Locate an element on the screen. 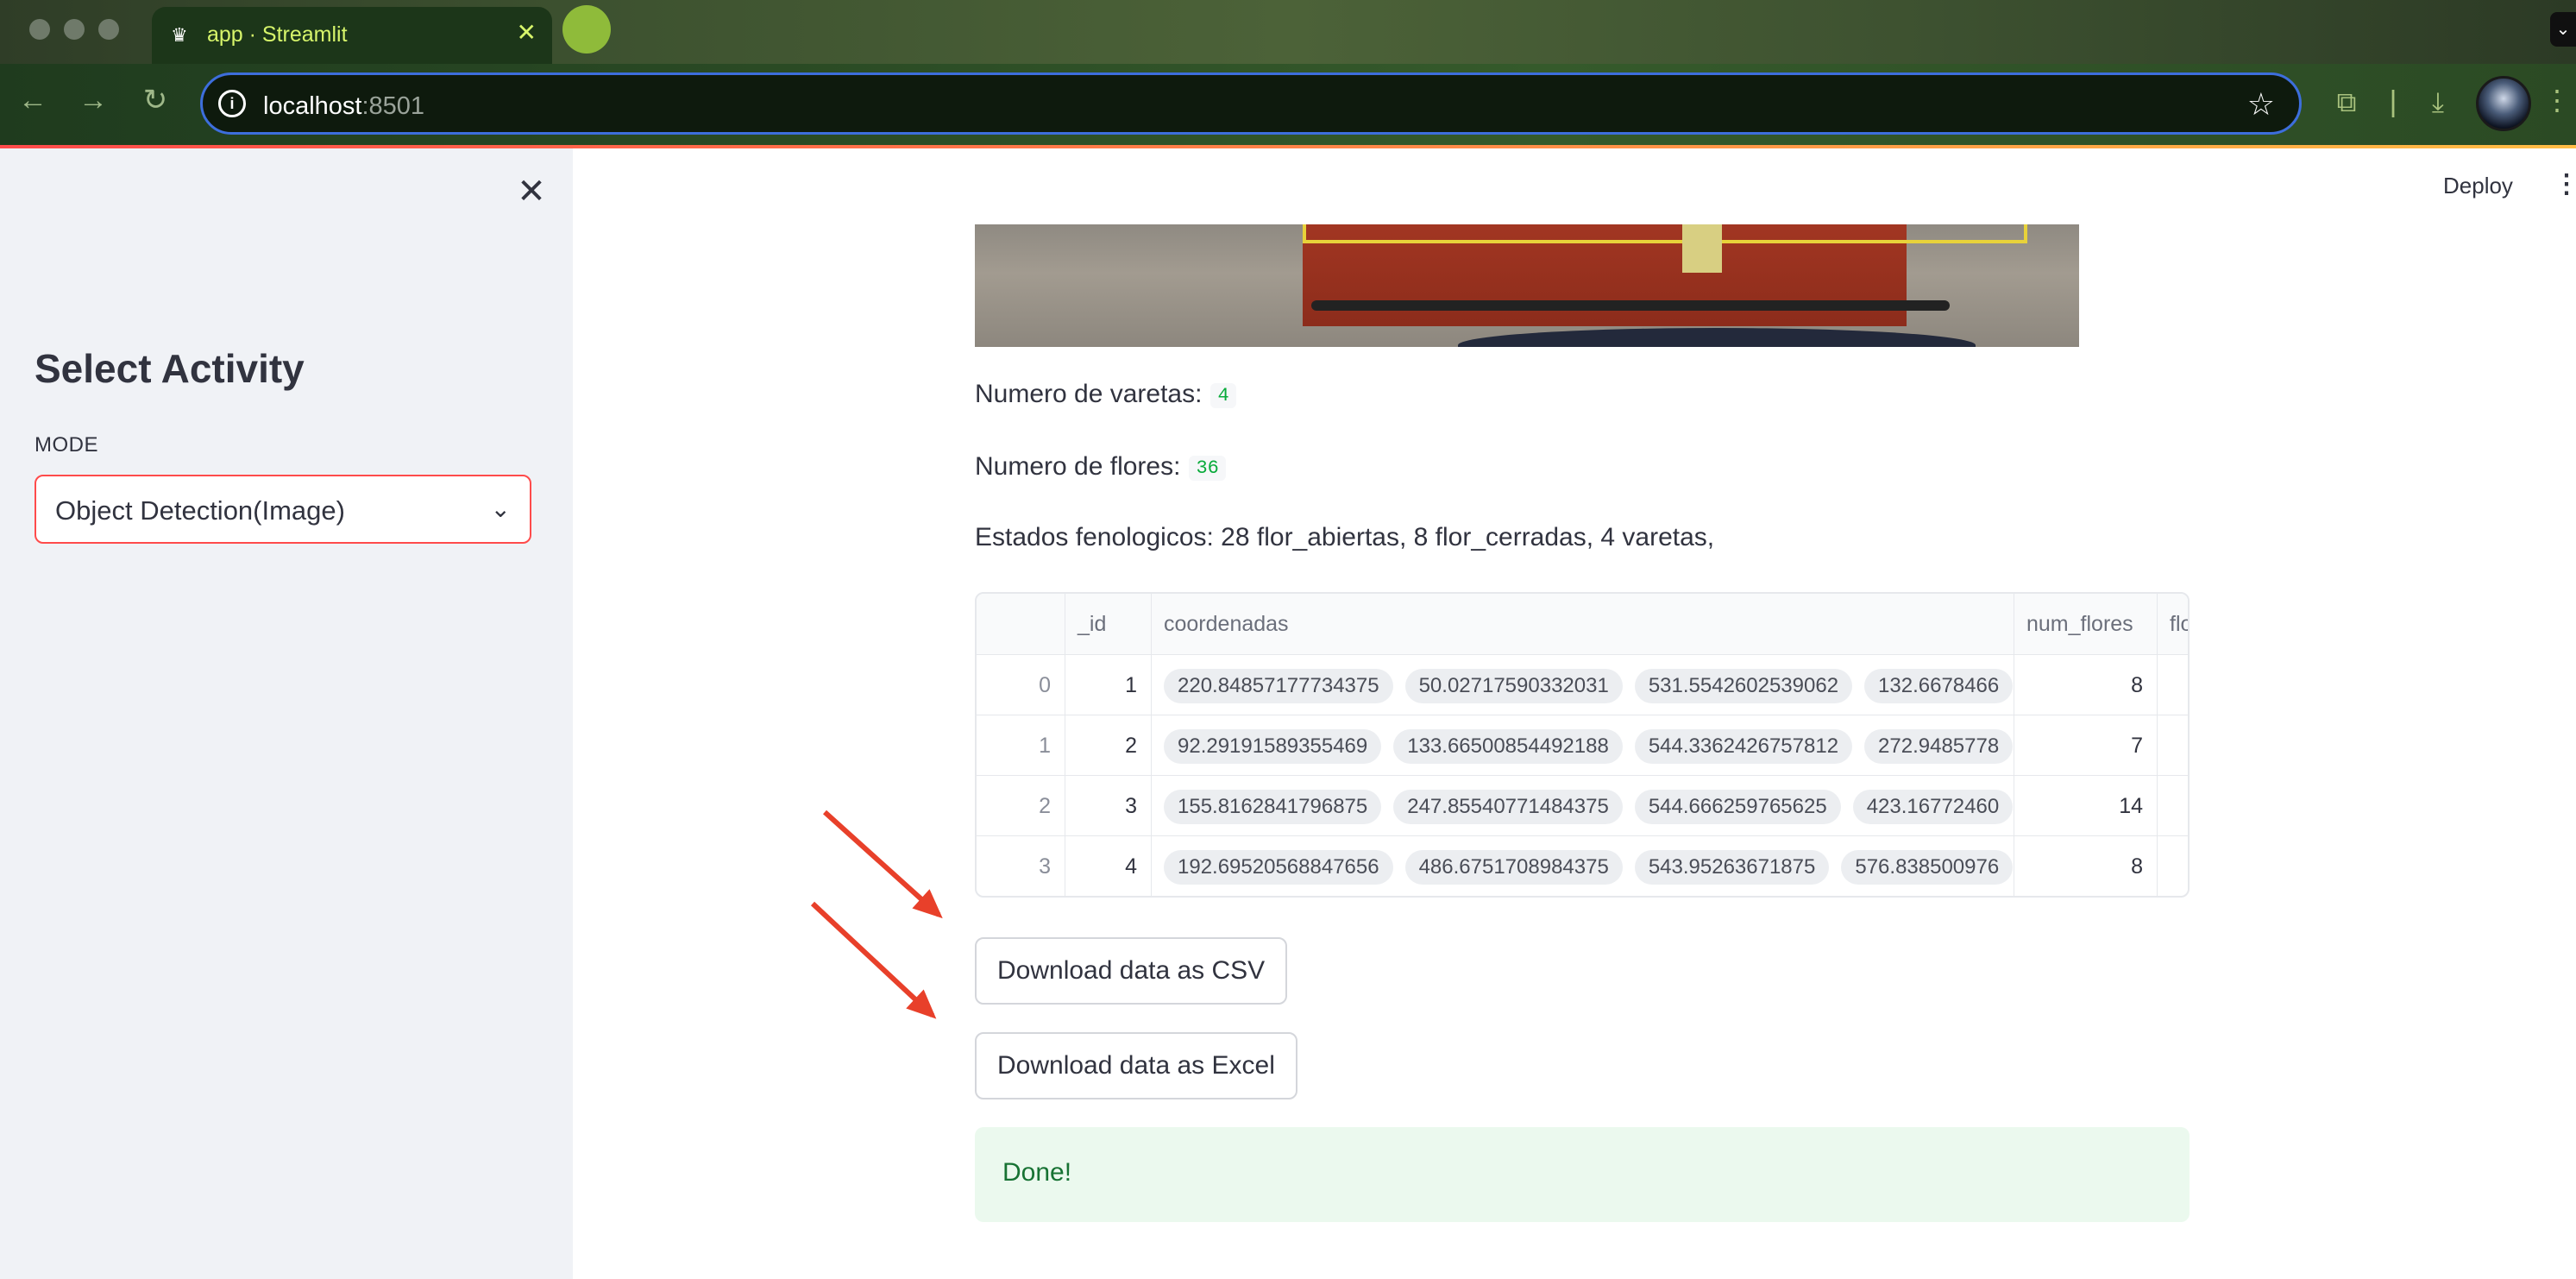 This screenshot has height=1279, width=2576. back-arrow-icon: ← is located at coordinates (33, 100).